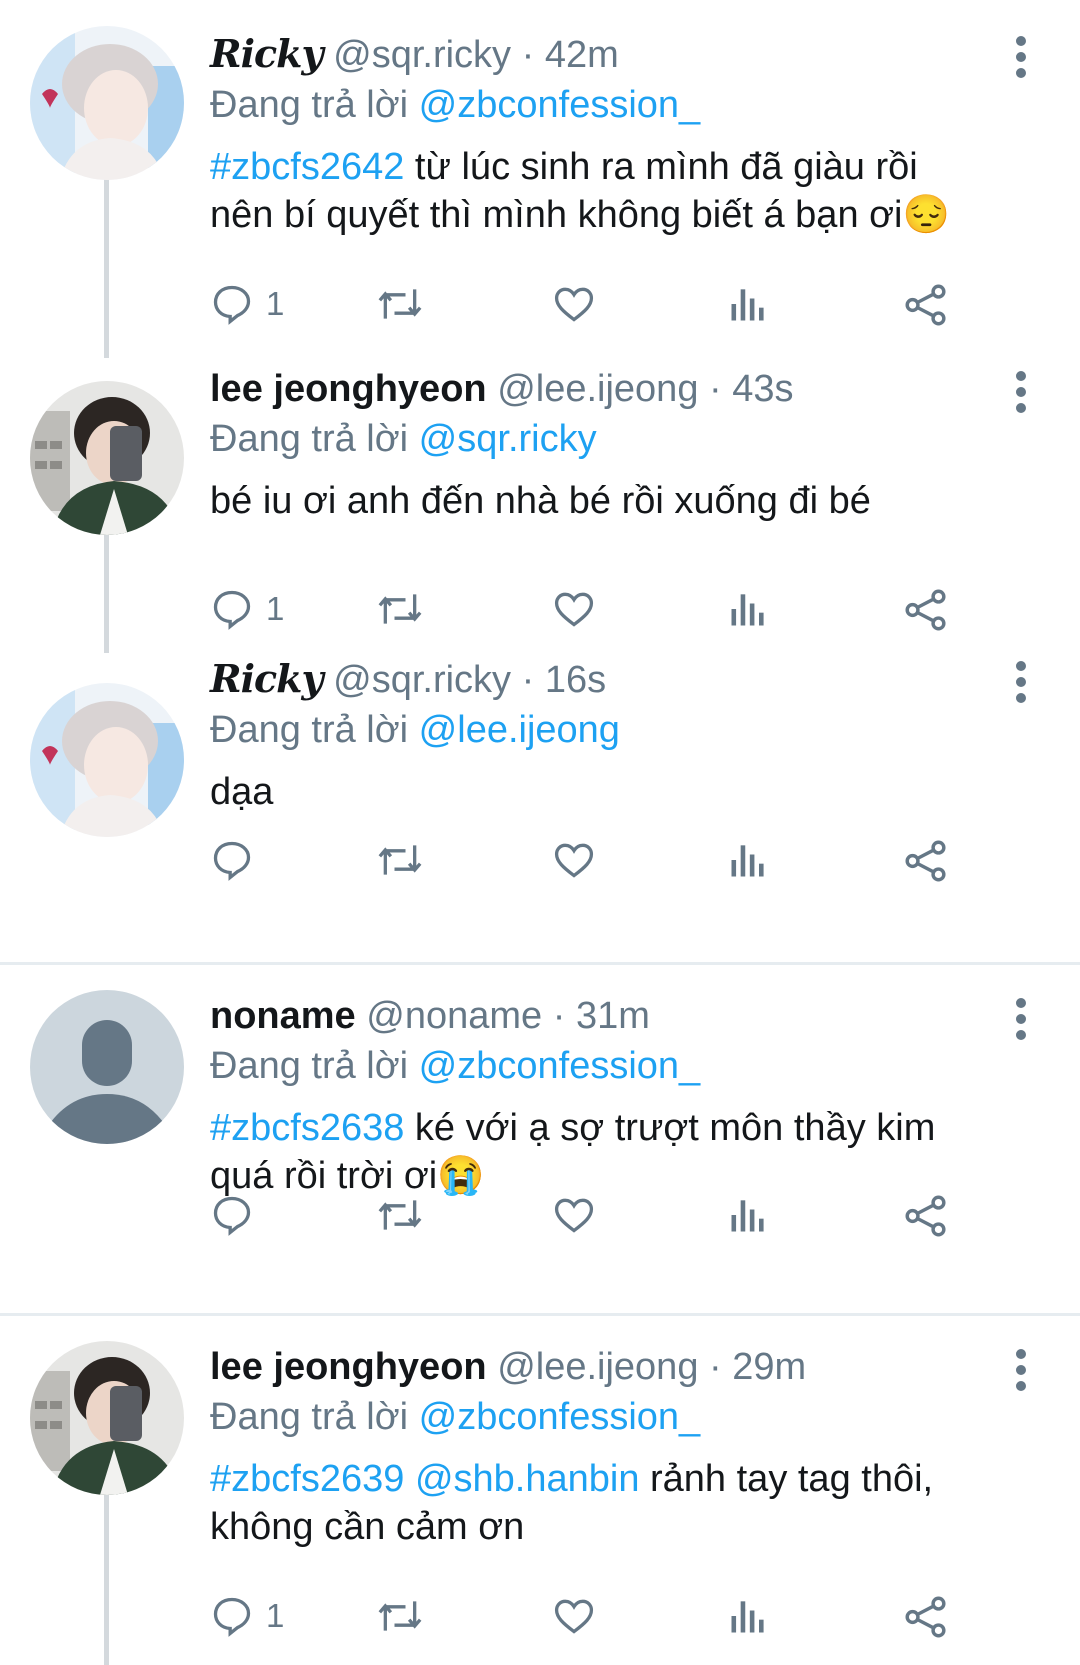  I want to click on timestamp: · 43s, so click(751, 389).